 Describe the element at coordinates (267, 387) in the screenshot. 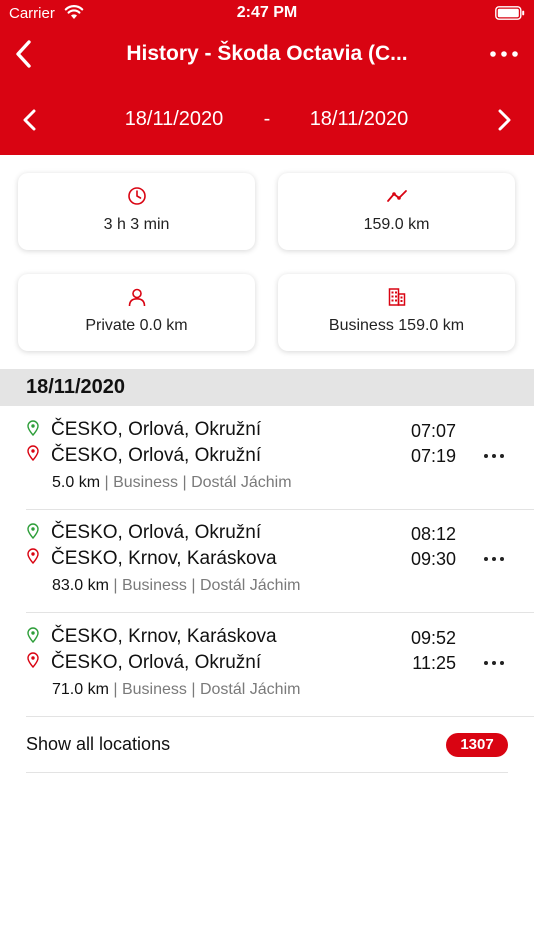

I see `section-header: 18/11/2020` at that location.